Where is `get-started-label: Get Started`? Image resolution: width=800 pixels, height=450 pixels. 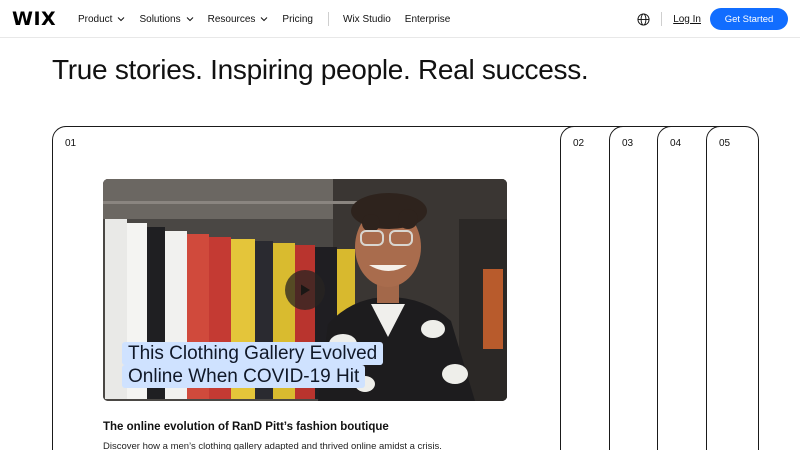
get-started-label: Get Started is located at coordinates (749, 19).